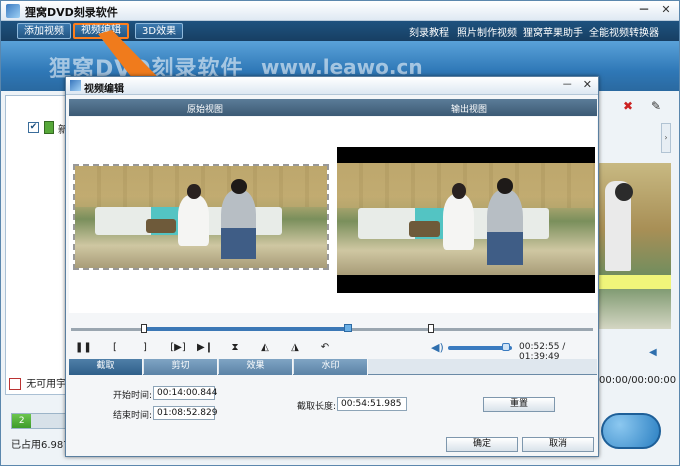  What do you see at coordinates (205, 348) in the screenshot?
I see `go-to-end-button: ▶❙` at bounding box center [205, 348].